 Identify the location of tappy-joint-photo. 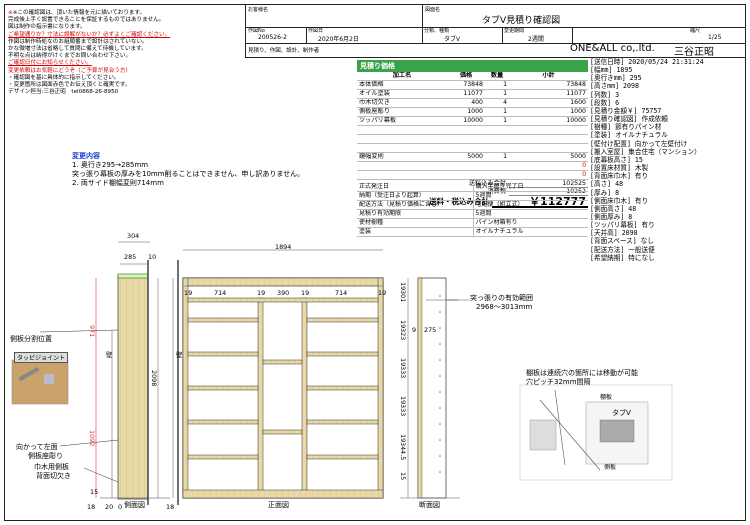
(40, 382).